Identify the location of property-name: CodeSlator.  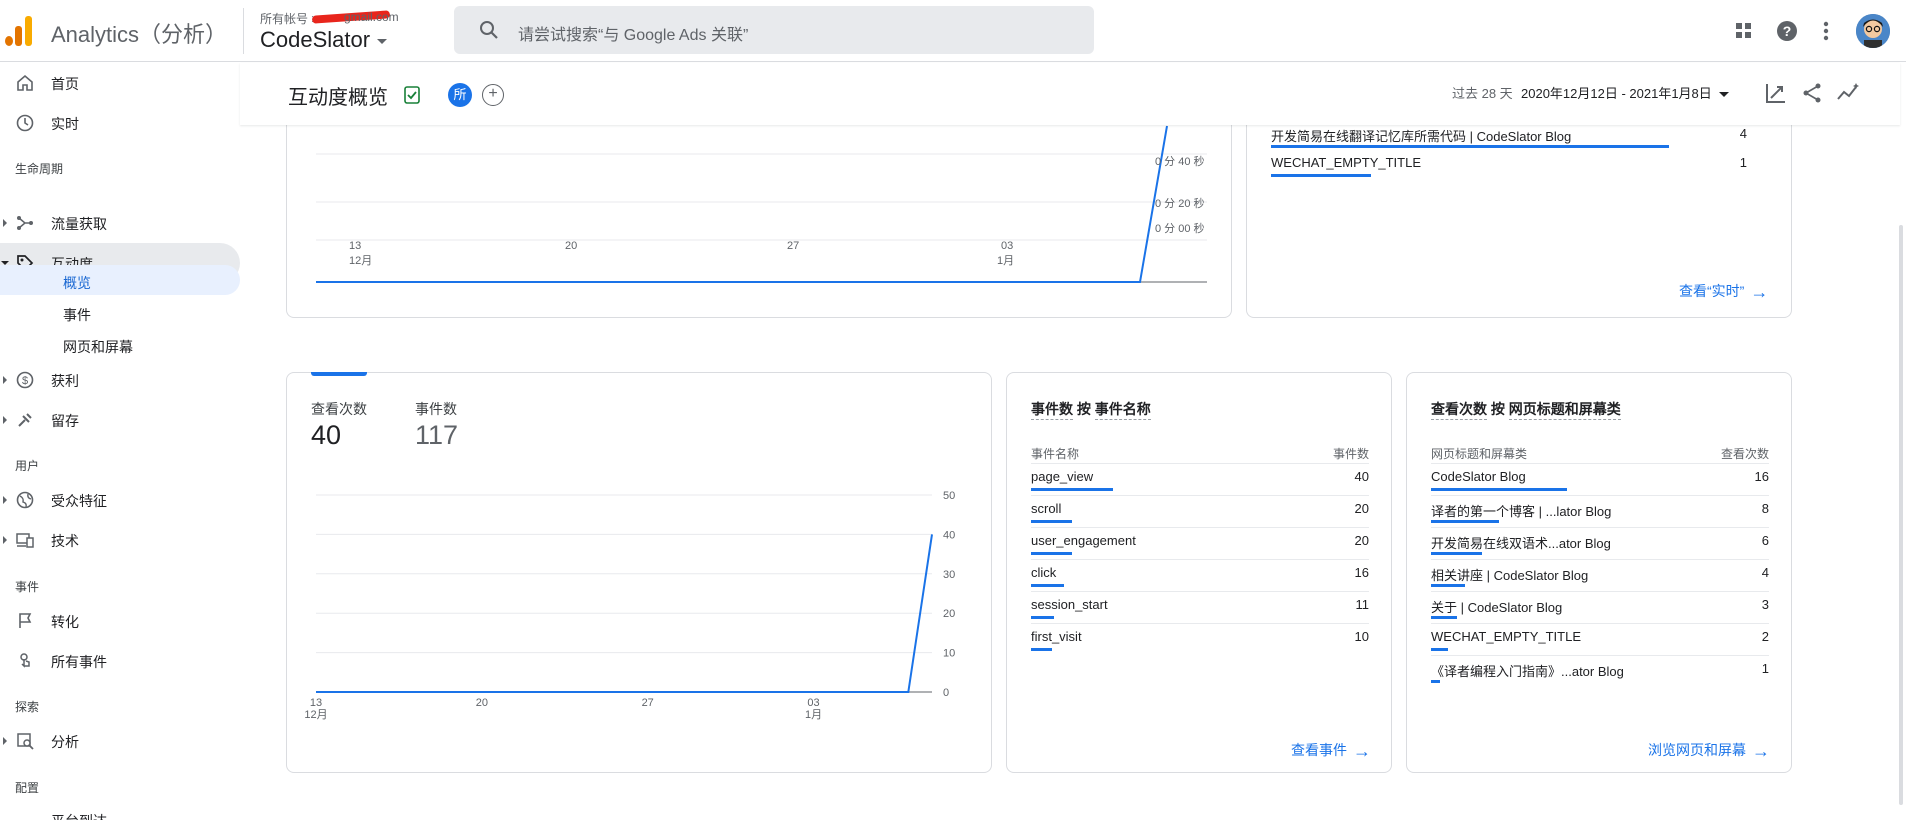
(315, 39).